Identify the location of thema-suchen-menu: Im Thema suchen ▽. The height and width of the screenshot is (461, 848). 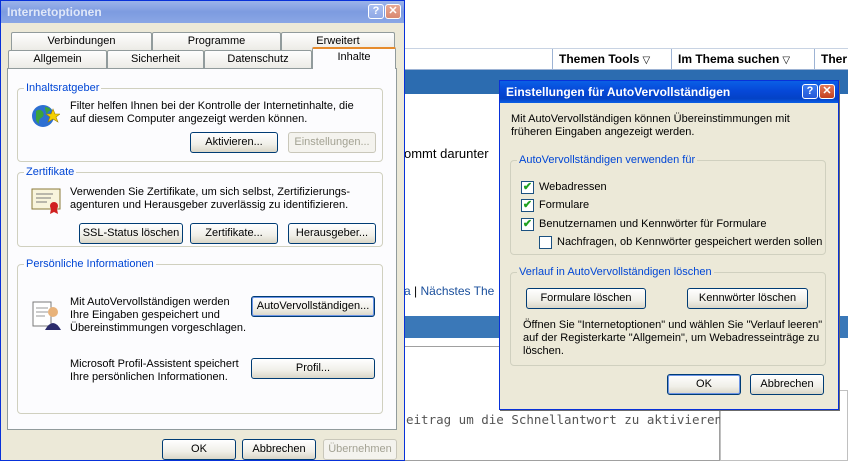
(733, 60).